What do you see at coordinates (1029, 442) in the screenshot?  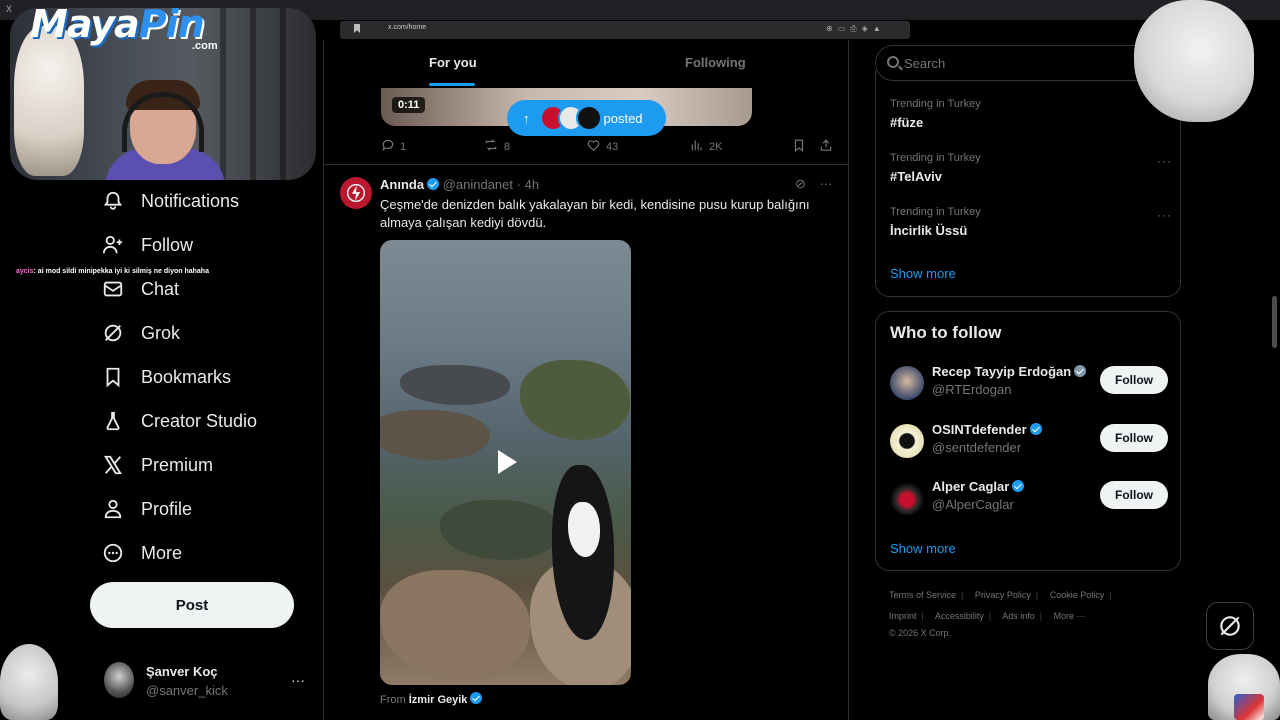 I see `follow-suggestion: OSINTdefender @sentdefender Follow` at bounding box center [1029, 442].